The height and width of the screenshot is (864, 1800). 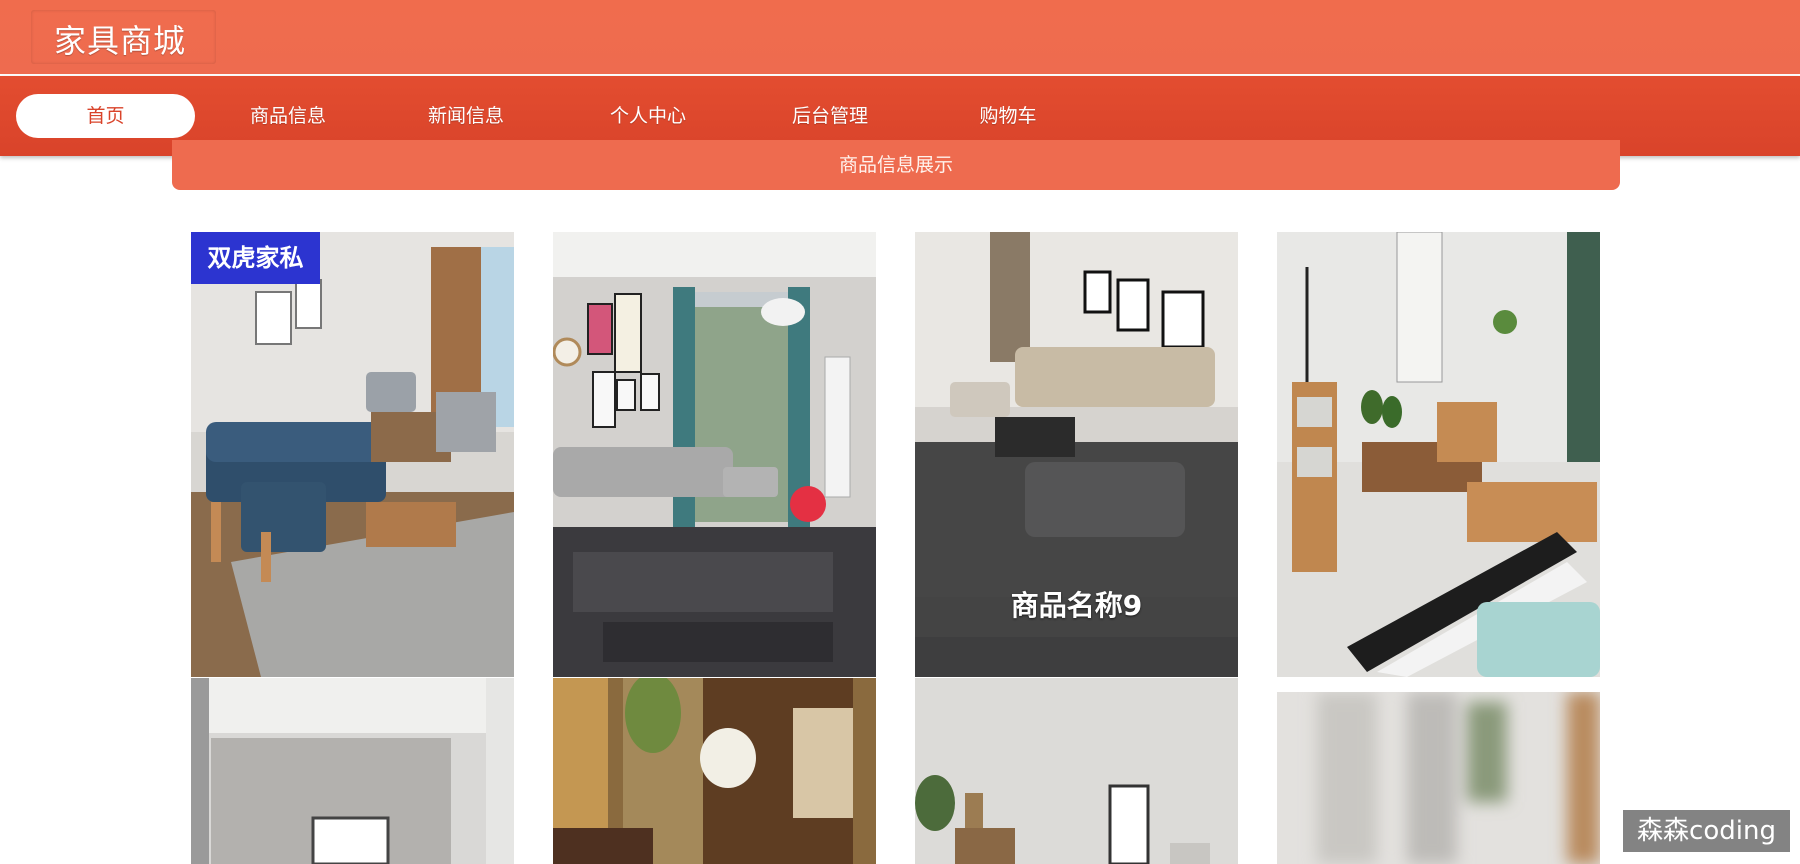 I want to click on section-title: 商品信息展示, so click(x=895, y=165).